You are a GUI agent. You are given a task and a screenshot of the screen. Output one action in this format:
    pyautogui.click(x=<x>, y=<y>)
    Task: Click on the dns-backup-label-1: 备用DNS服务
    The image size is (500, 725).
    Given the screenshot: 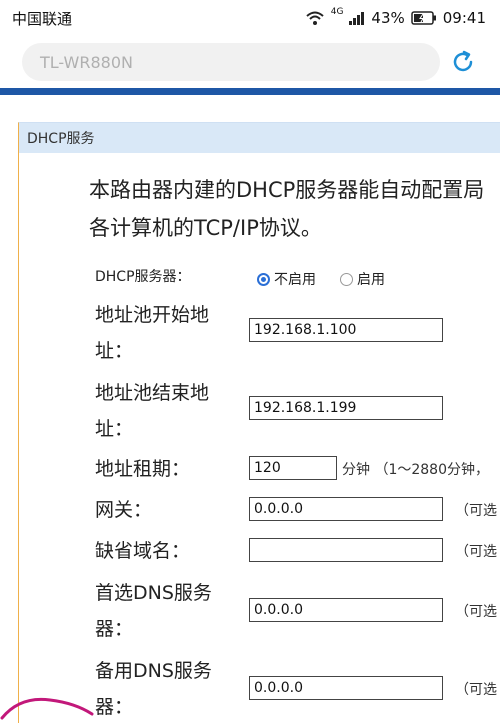 What is the action you would take?
    pyautogui.click(x=153, y=671)
    